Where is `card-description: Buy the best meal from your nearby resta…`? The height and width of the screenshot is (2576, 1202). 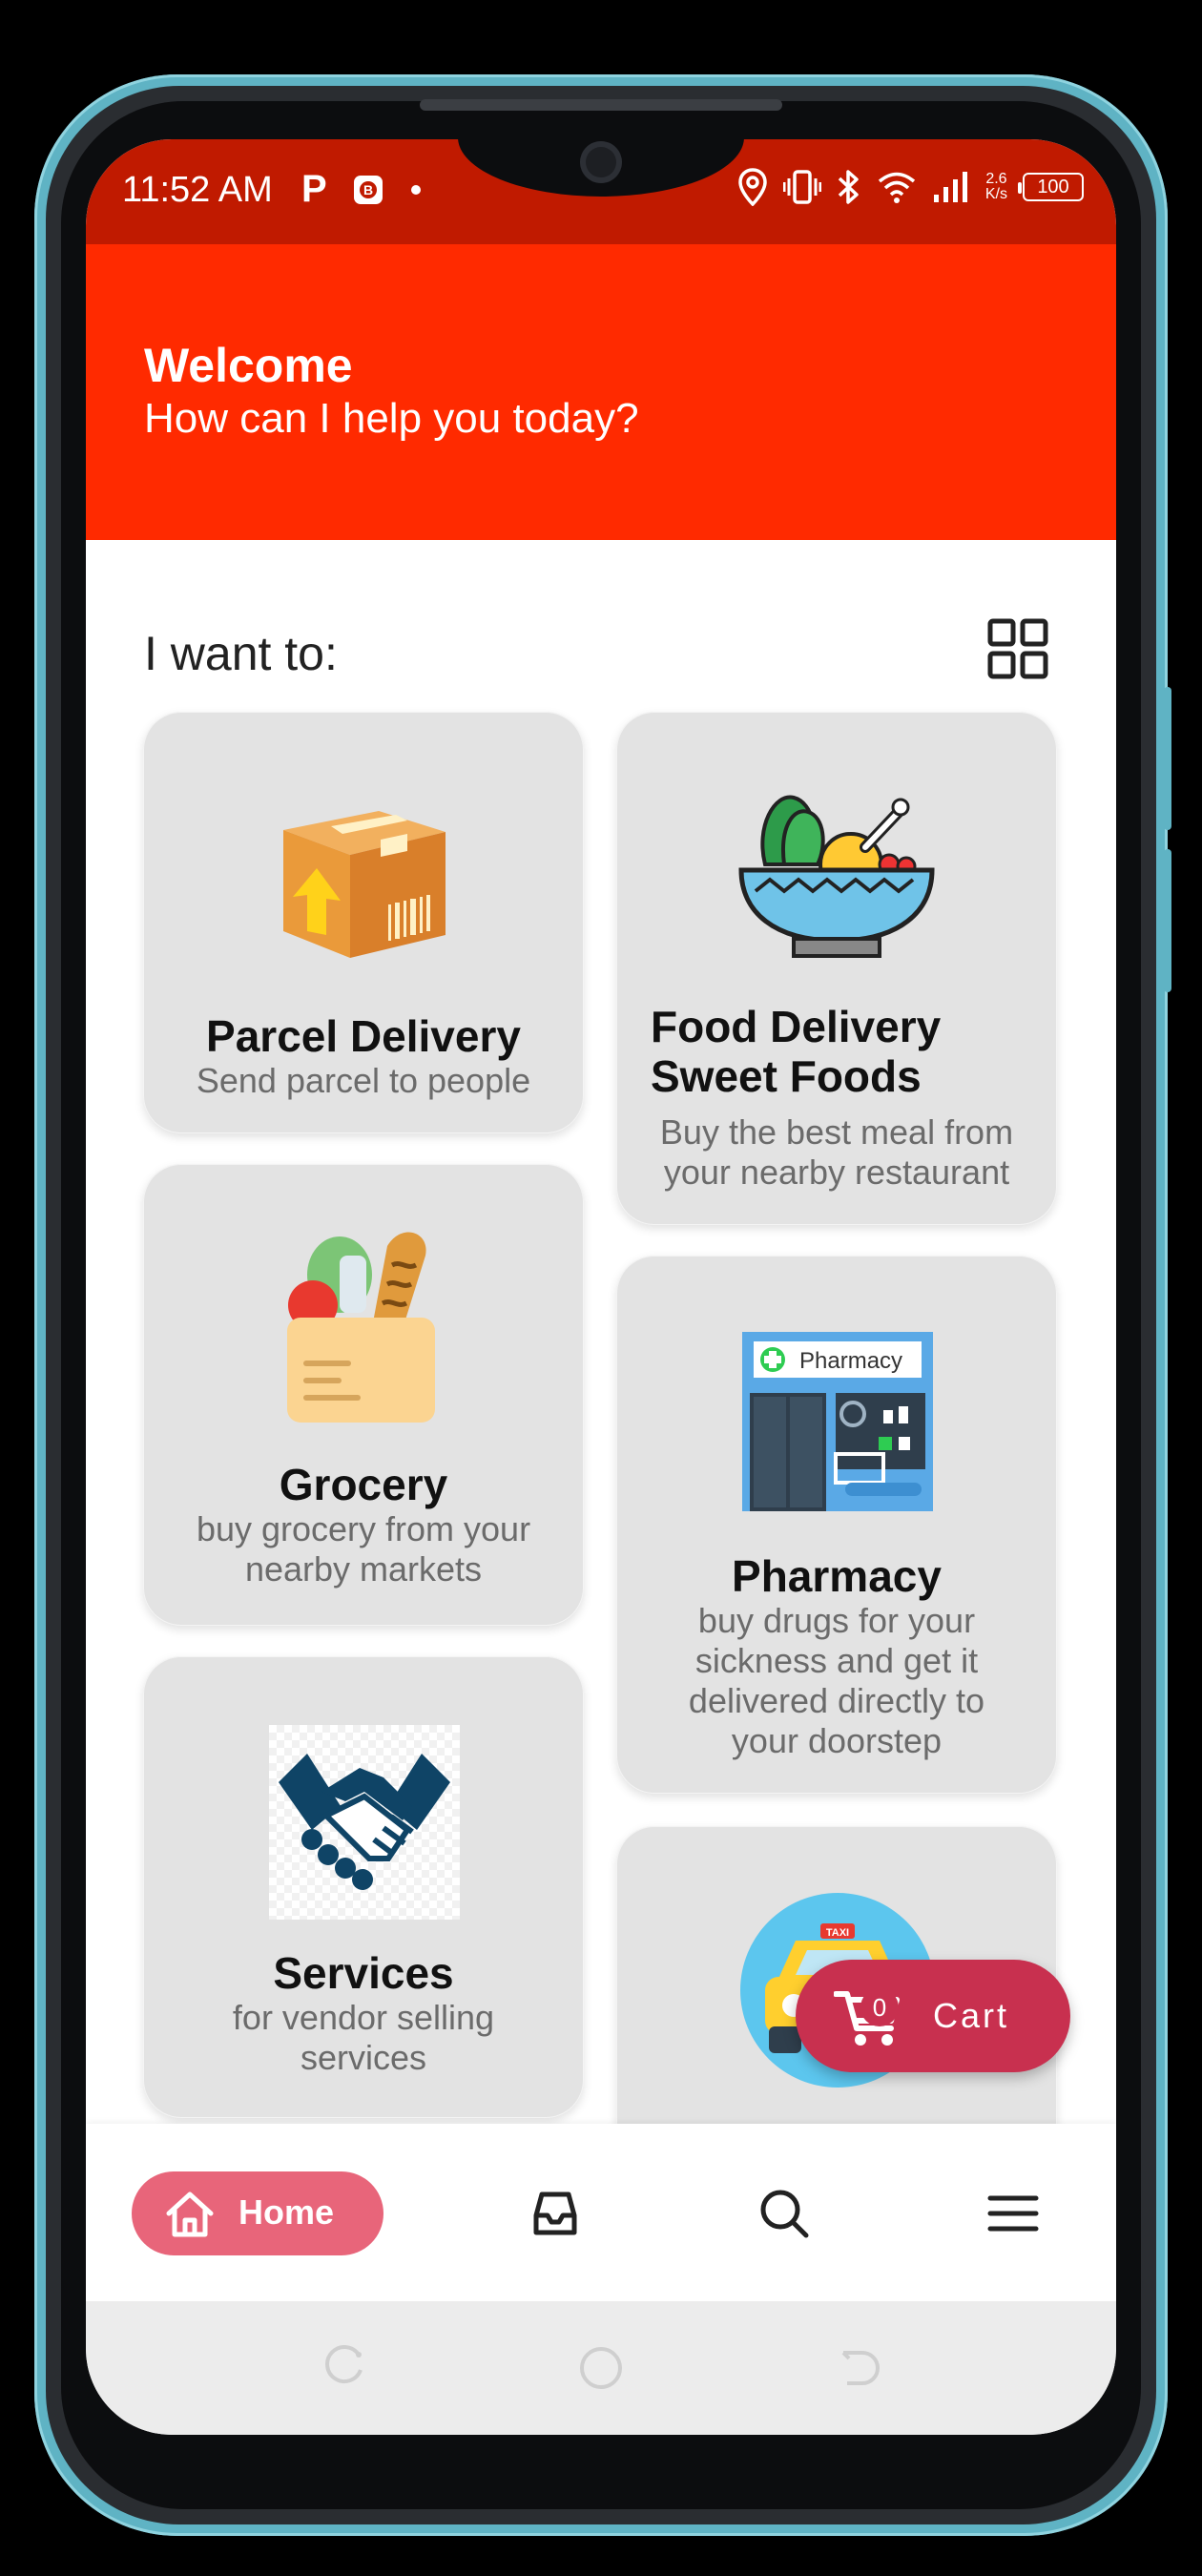
card-description: Buy the best meal from your nearby resta… is located at coordinates (836, 1152).